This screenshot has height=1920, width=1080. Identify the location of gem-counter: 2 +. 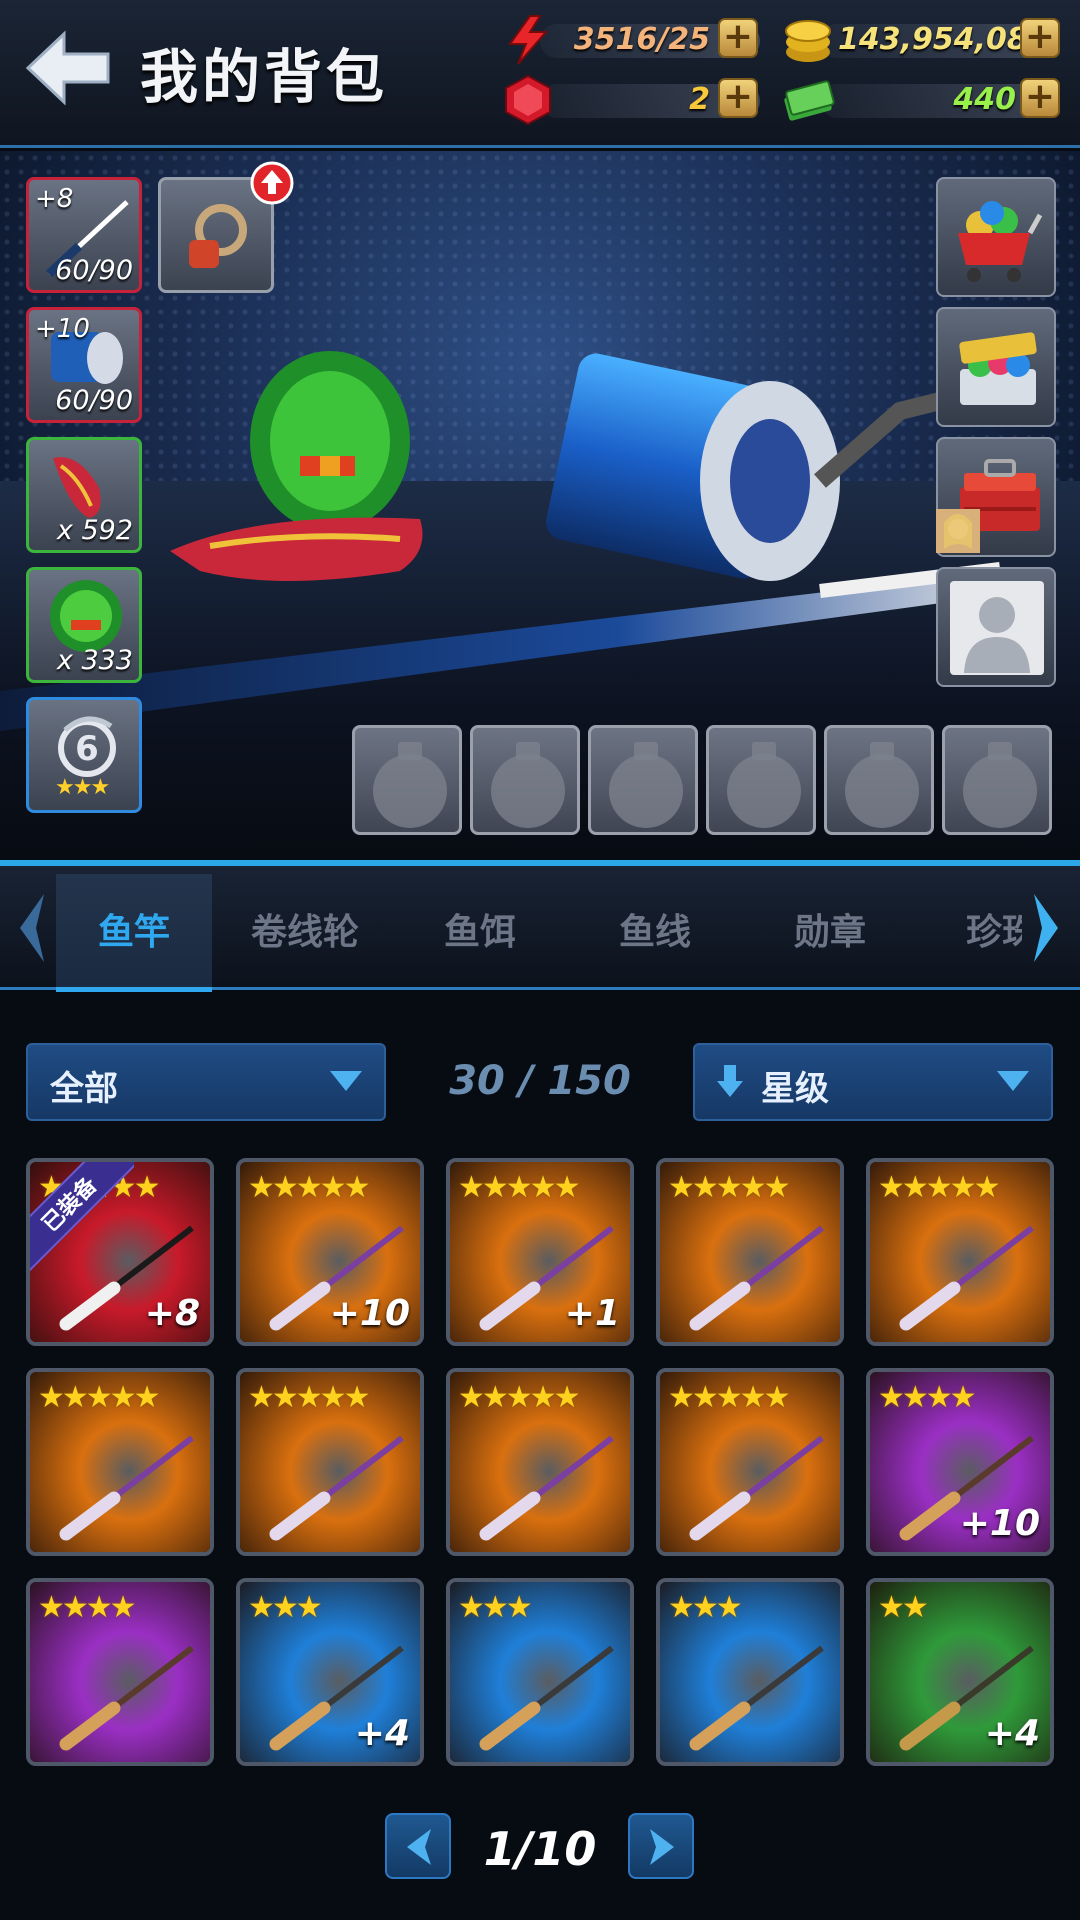
(630, 100).